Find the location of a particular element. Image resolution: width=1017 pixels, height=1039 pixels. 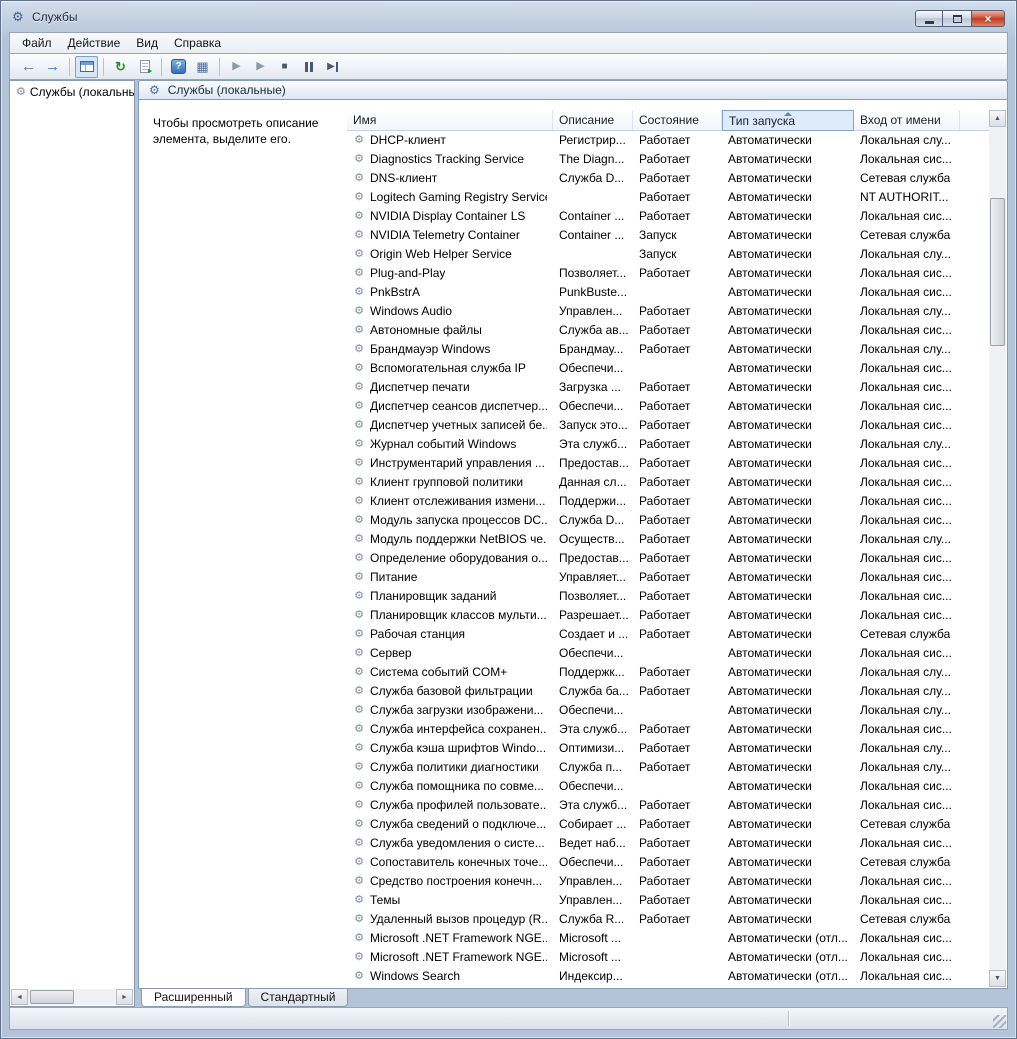

help-button: ? is located at coordinates (178, 67).